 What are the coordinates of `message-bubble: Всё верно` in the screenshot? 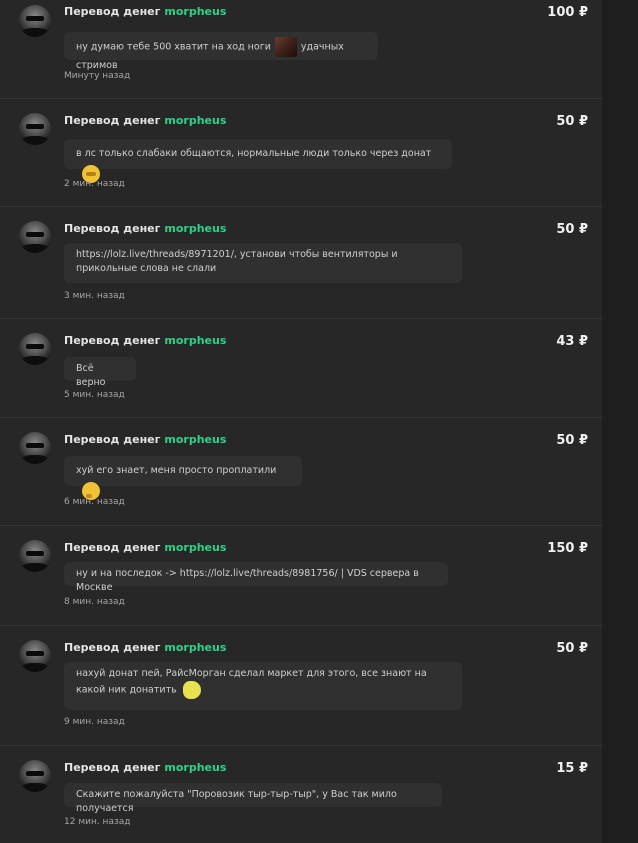 It's located at (100, 372).